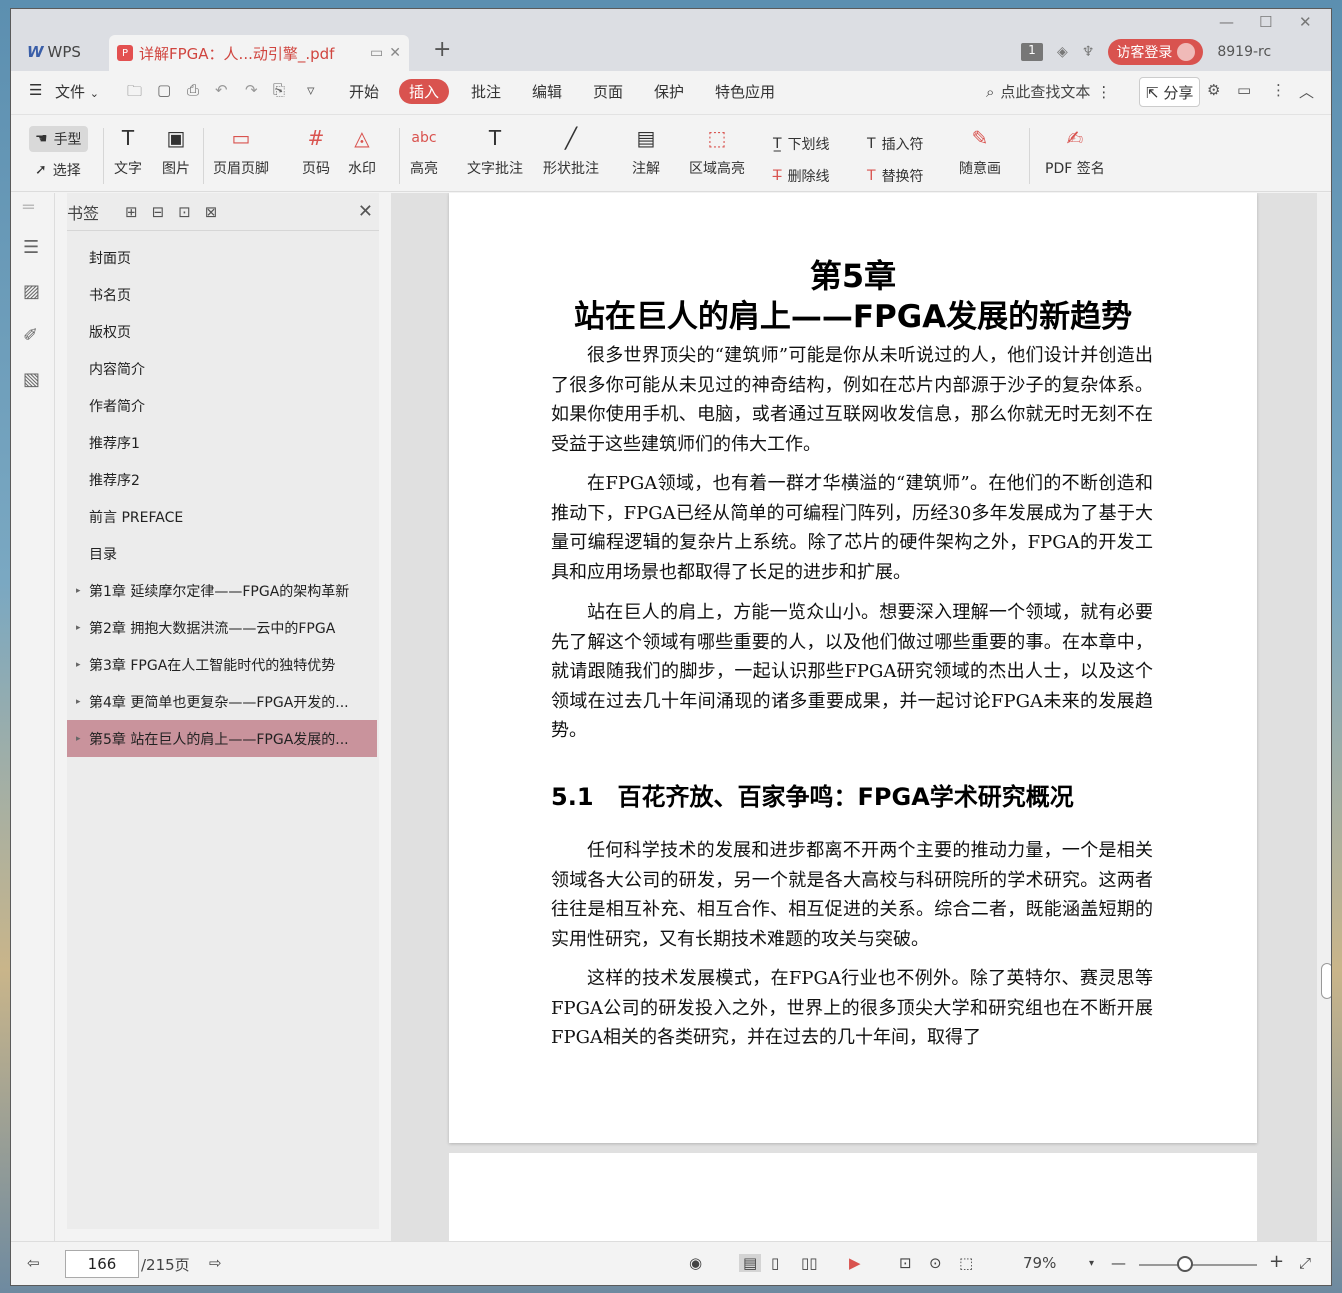  I want to click on minimize-button: —, so click(1226, 22).